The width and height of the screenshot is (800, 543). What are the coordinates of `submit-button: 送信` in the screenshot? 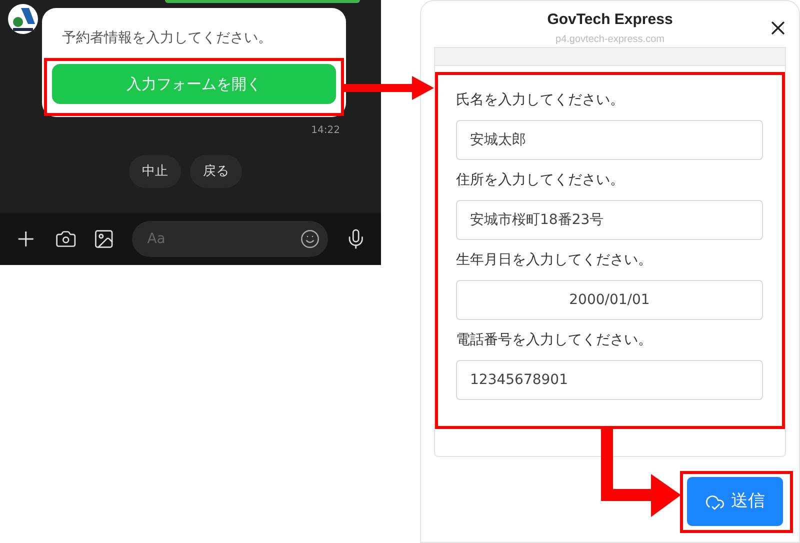 It's located at (735, 501).